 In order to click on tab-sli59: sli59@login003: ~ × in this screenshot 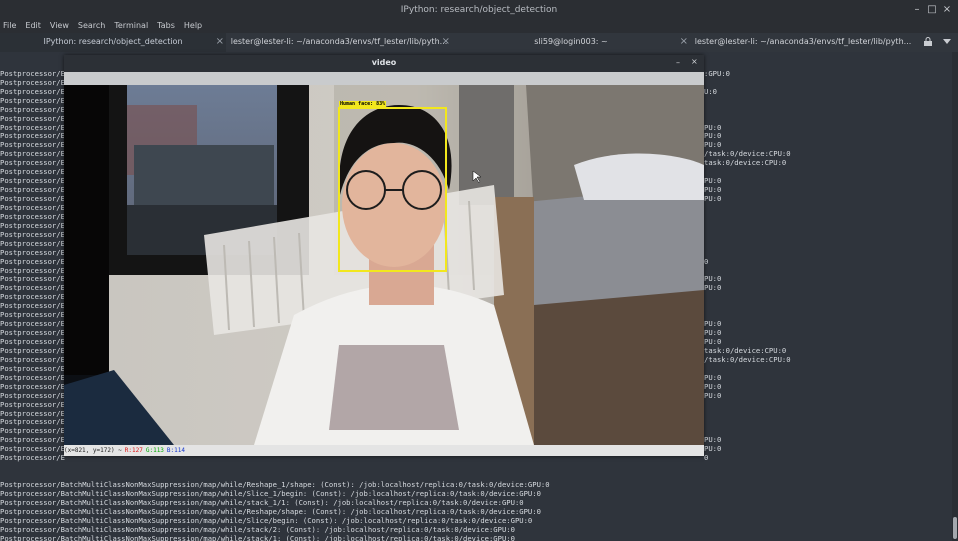, I will do `click(571, 42)`.